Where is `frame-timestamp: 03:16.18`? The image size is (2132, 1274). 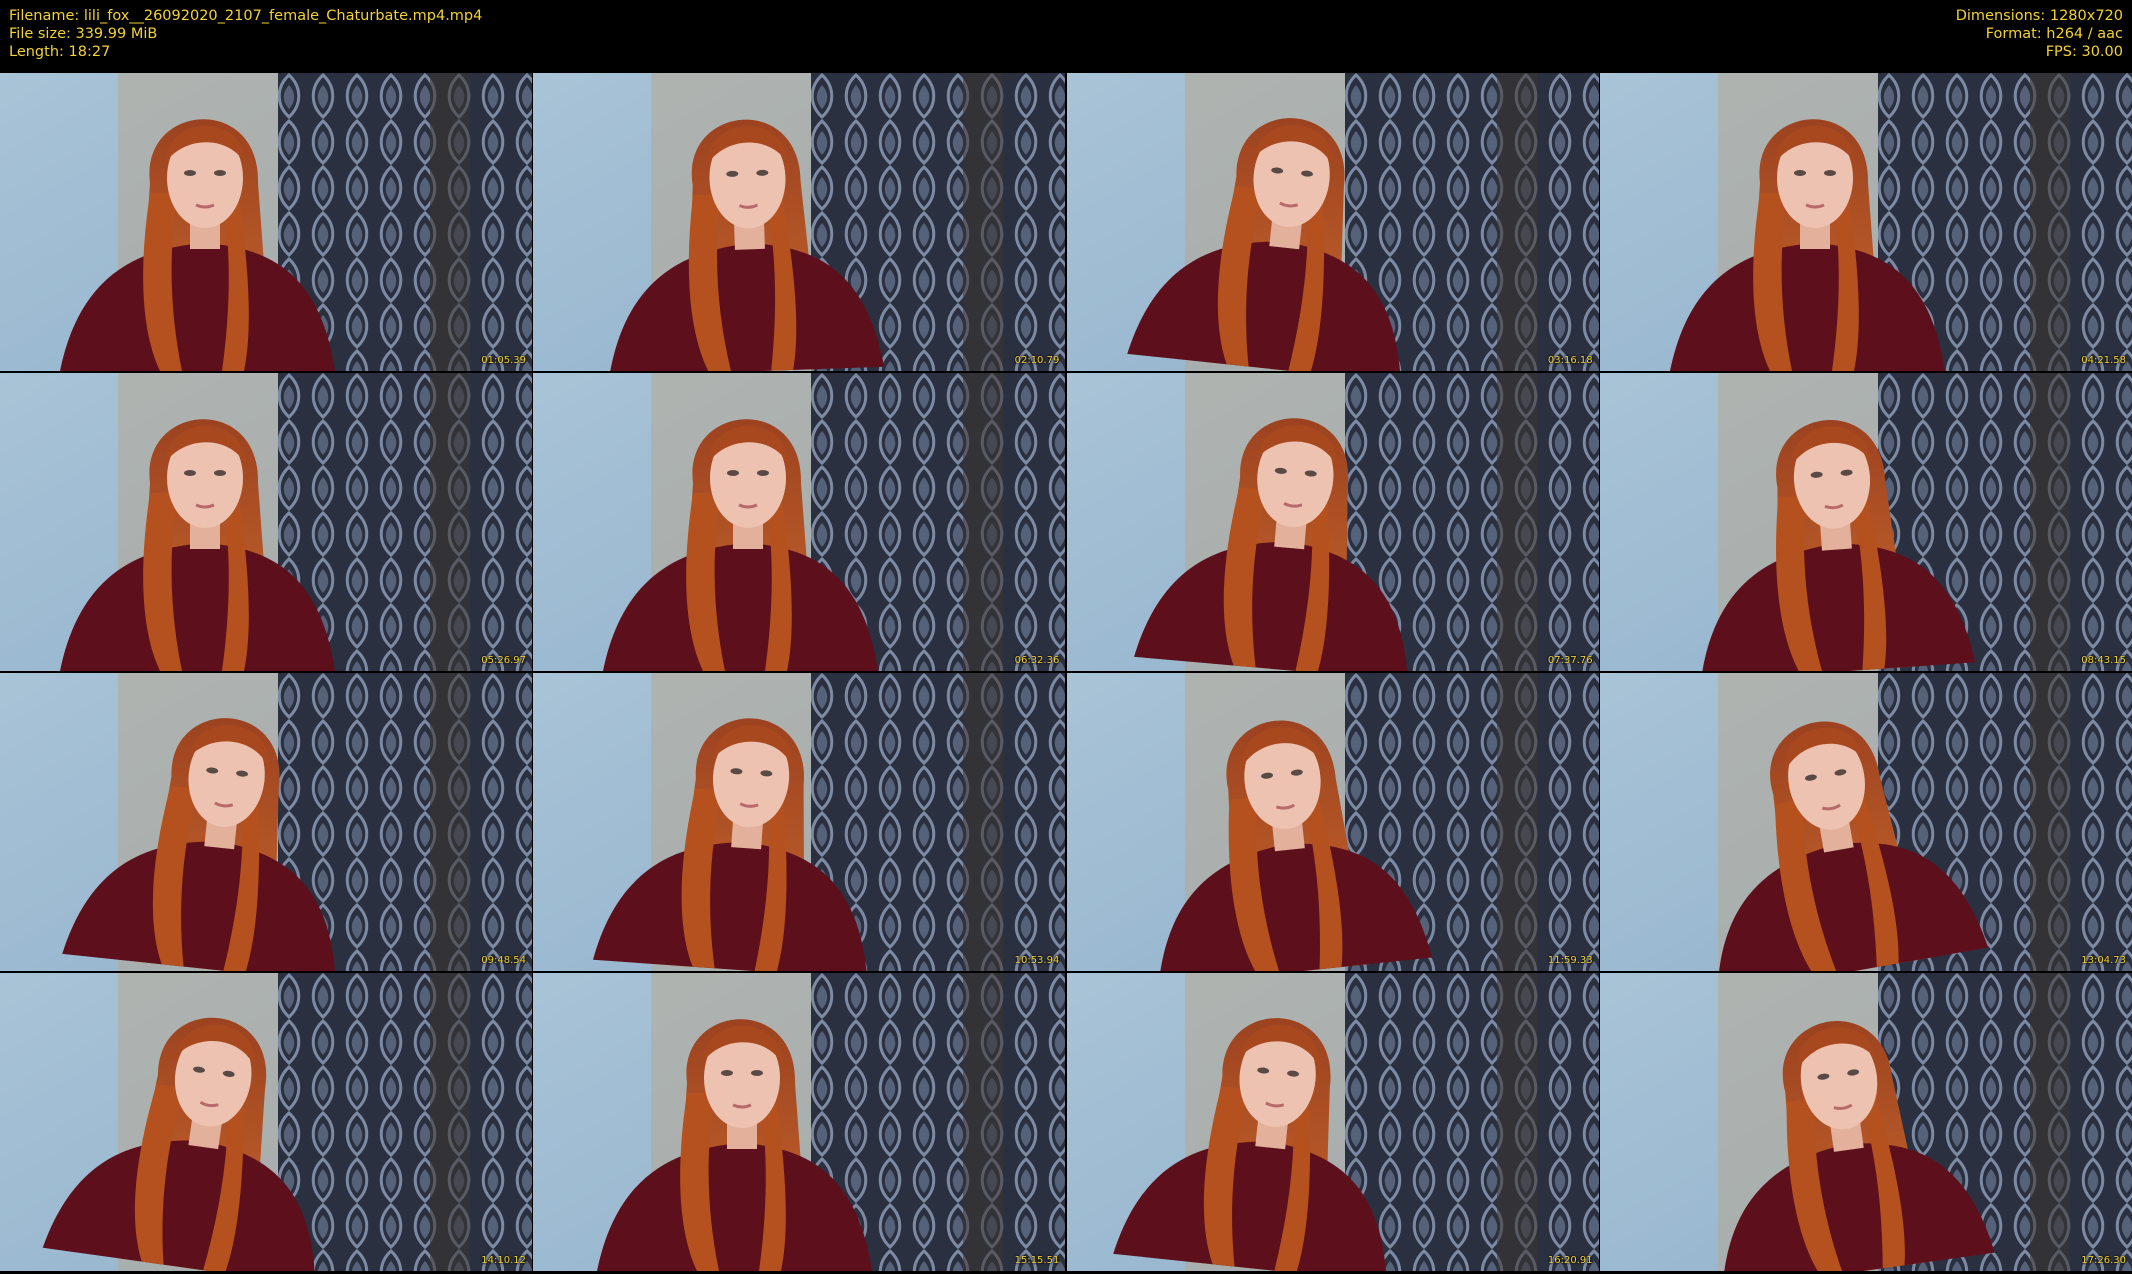 frame-timestamp: 03:16.18 is located at coordinates (1570, 360).